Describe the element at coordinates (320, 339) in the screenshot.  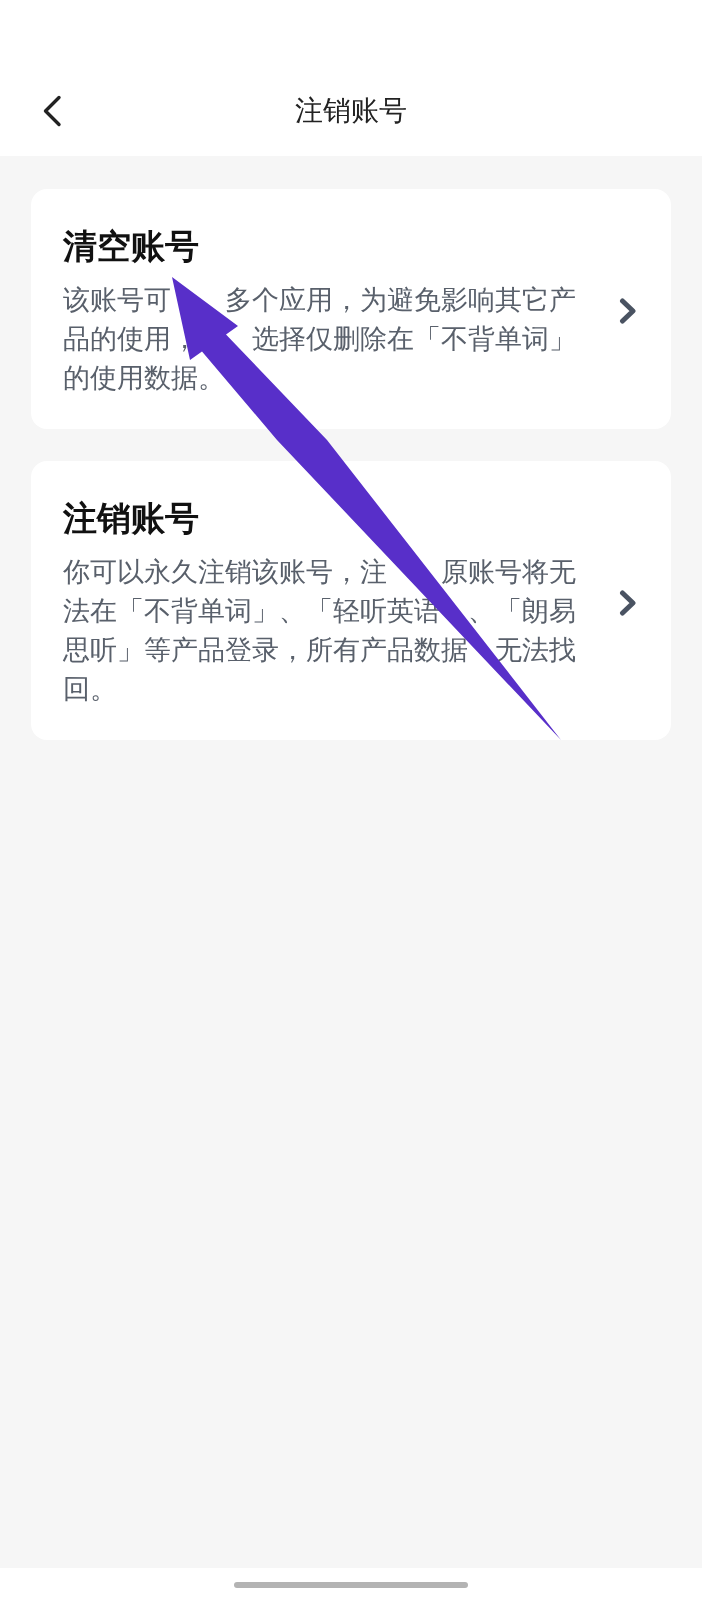
I see `option-description: 该账号可 多个应用，为避免影响其它产品的使用， 选择仅删除在「不背单词」的使用数据。` at that location.